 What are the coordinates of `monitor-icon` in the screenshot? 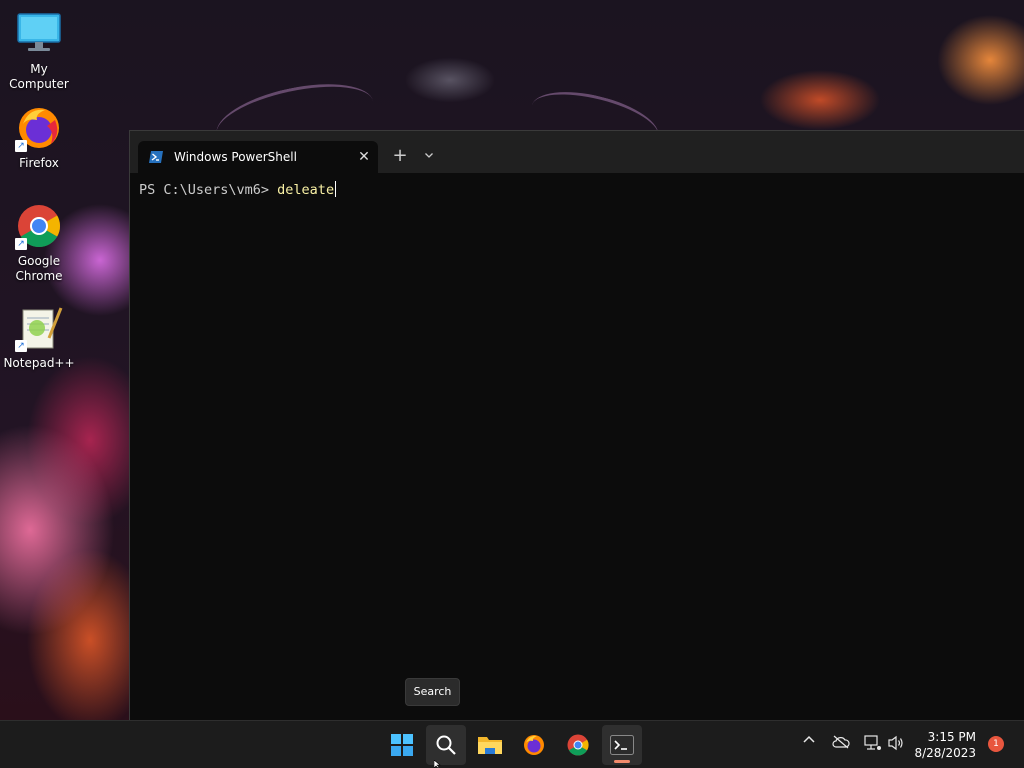 It's located at (39, 34).